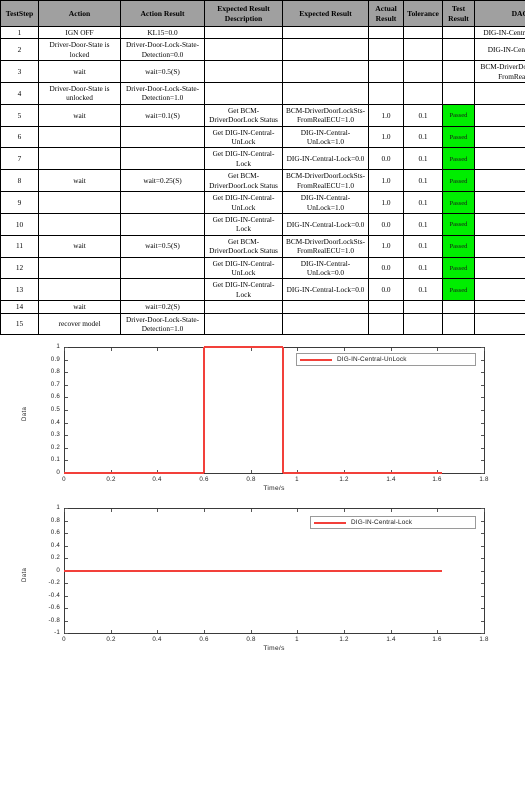 The width and height of the screenshot is (525, 797). What do you see at coordinates (204, 640) in the screenshot?
I see `x-axis-tick-label: 0.6` at bounding box center [204, 640].